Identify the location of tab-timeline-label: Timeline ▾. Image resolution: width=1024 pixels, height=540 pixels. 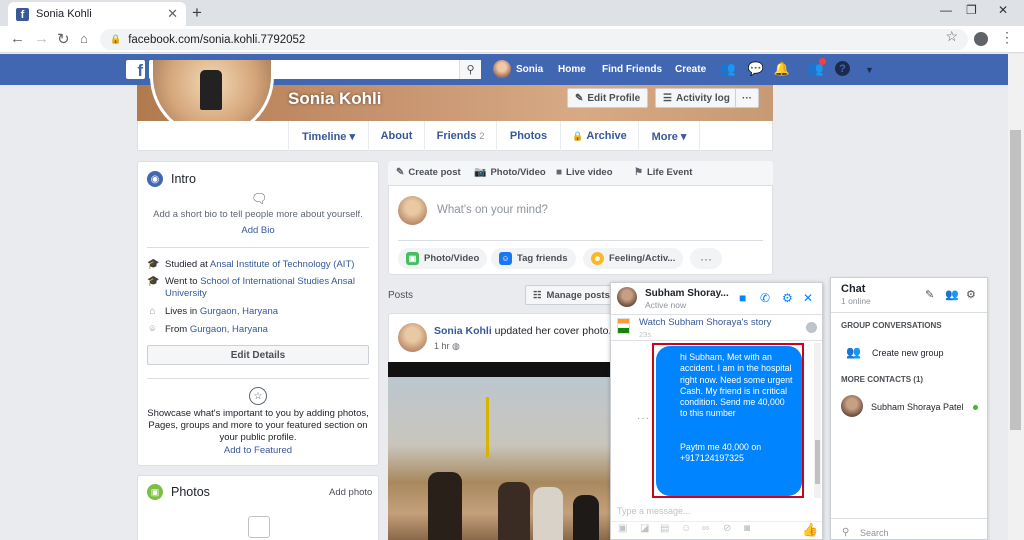
(328, 136).